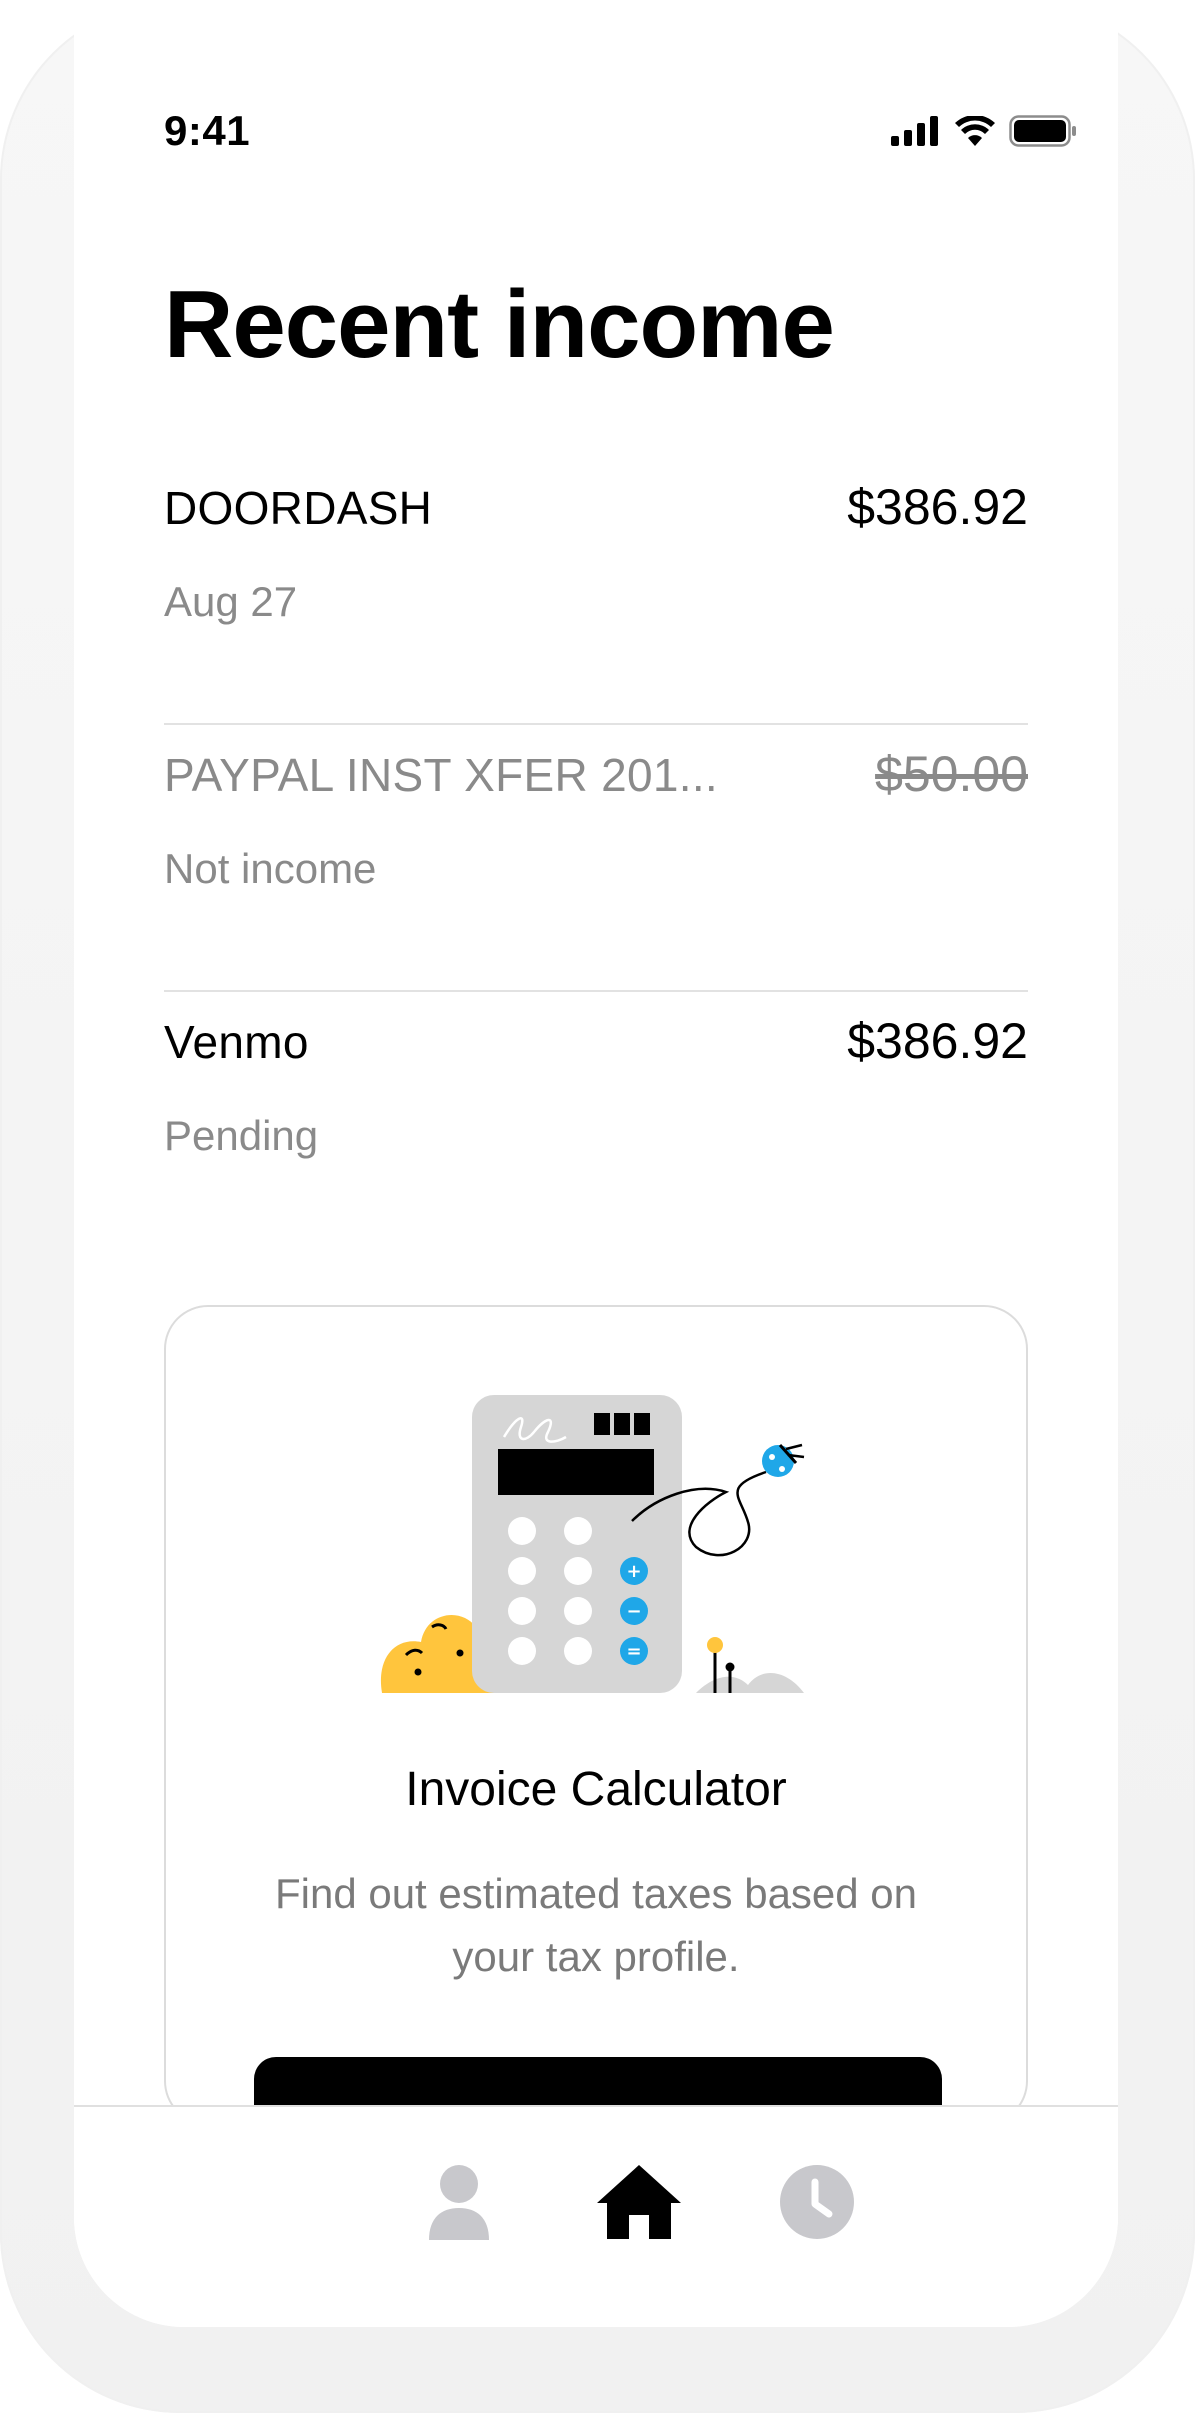  Describe the element at coordinates (596, 1125) in the screenshot. I see `income-item: Venmo $386.92 Pending` at that location.